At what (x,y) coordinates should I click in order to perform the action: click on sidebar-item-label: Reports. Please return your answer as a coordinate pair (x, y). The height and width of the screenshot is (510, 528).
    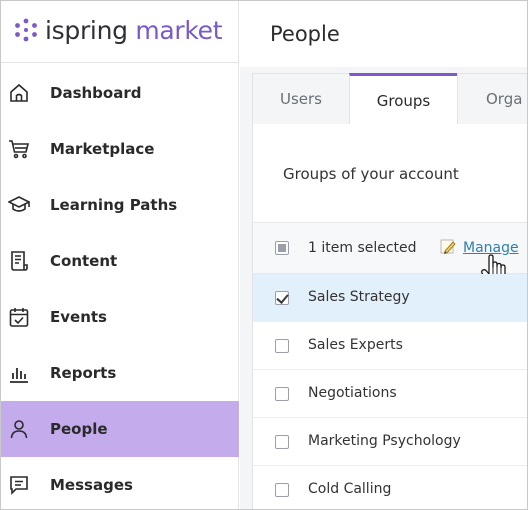
    Looking at the image, I should click on (83, 373).